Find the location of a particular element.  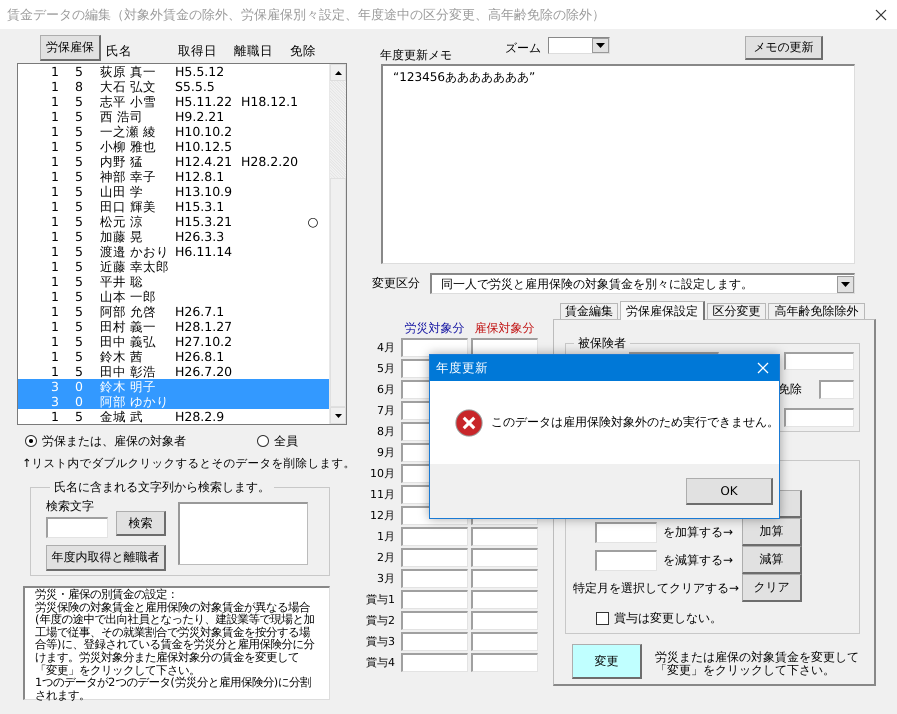

row-label: 2月 is located at coordinates (386, 557).